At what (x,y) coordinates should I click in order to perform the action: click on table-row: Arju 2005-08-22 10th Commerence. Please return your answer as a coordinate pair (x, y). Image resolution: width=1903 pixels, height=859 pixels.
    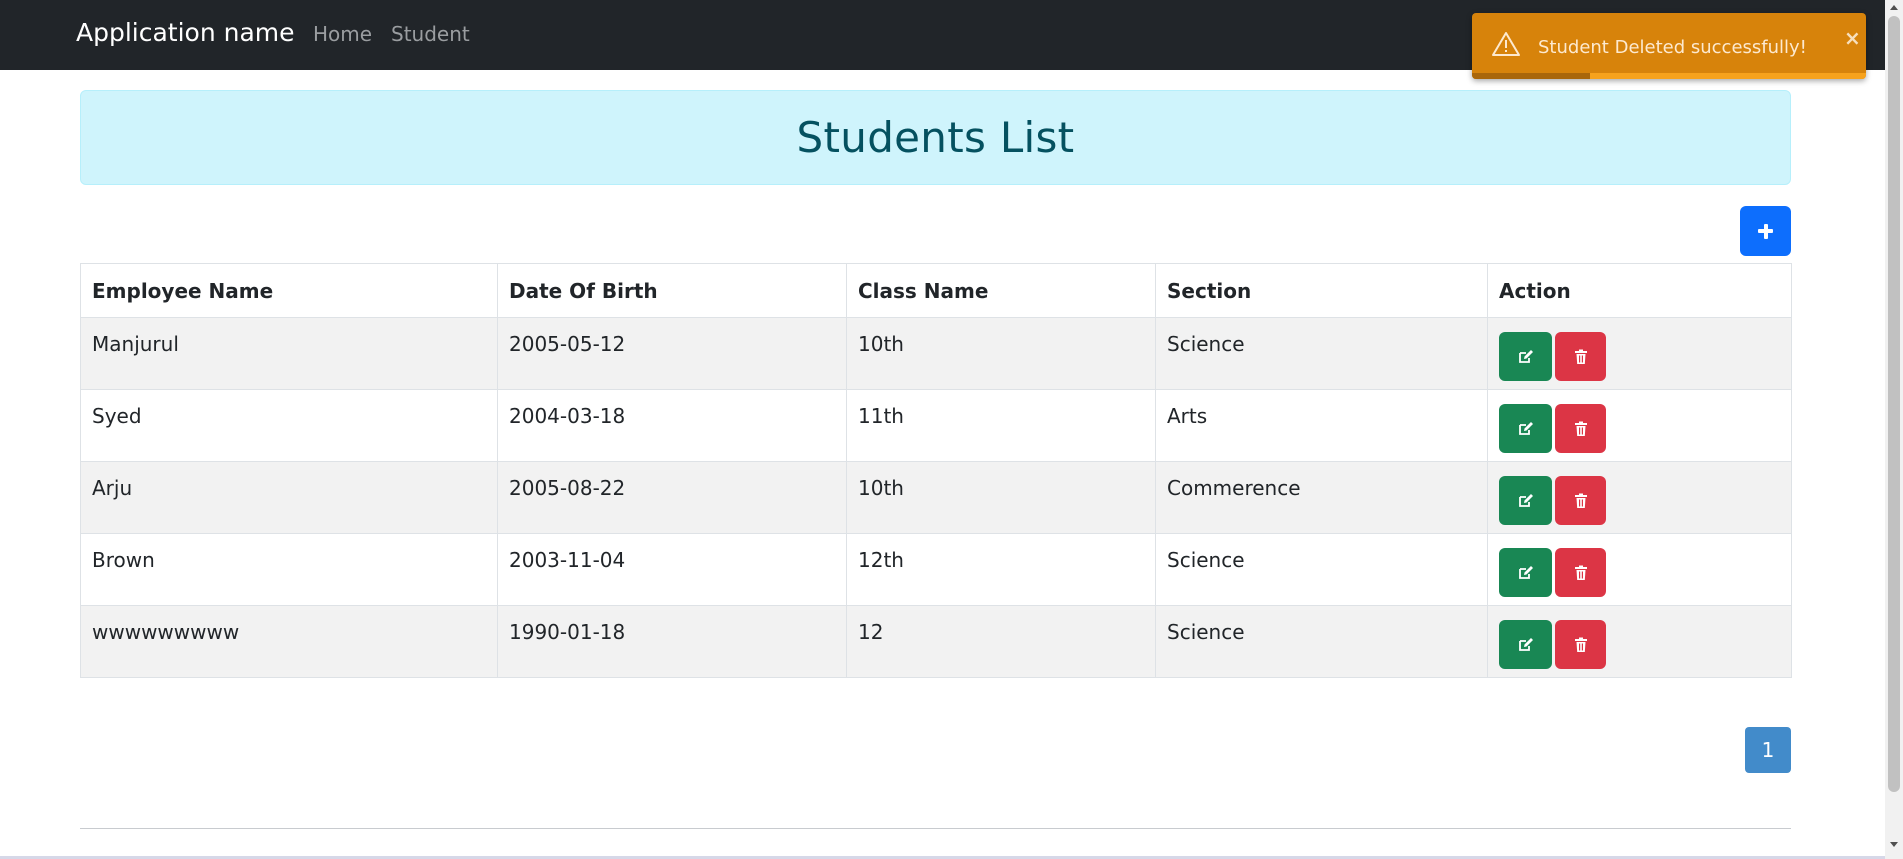
    Looking at the image, I should click on (936, 497).